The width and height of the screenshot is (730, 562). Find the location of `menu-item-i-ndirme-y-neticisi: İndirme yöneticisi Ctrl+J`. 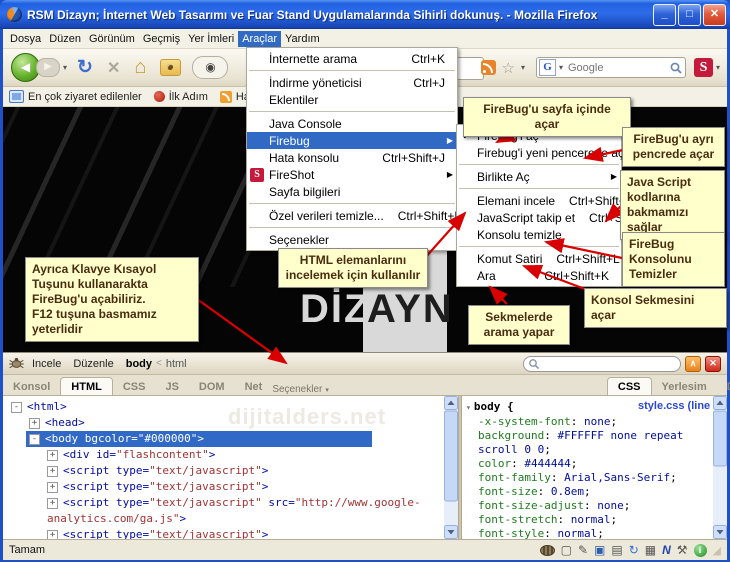

menu-item-i-ndirme-y-neticisi: İndirme yöneticisi Ctrl+J is located at coordinates (352, 82).